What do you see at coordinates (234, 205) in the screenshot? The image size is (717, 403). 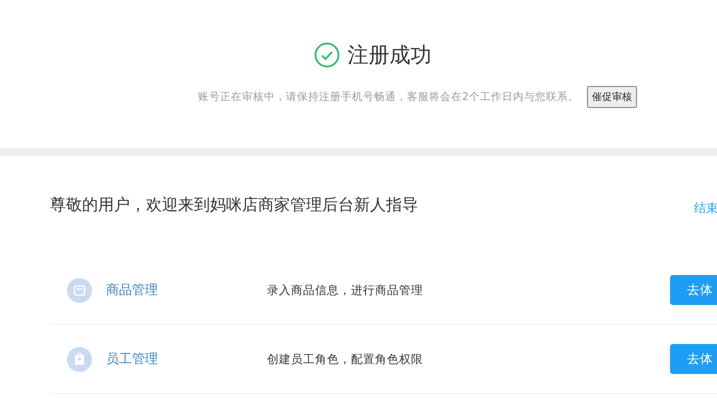 I see `guide-heading: 尊敬的用户，欢迎来到妈咪店商家管理后台新人指导` at bounding box center [234, 205].